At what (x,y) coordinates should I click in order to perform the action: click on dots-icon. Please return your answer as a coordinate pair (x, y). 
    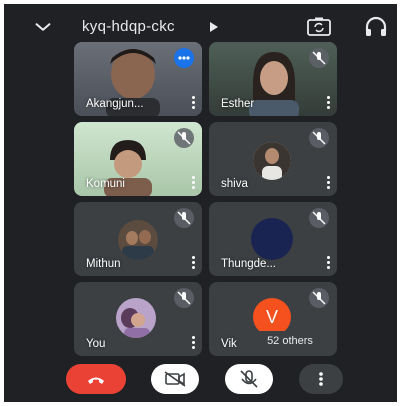
    Looking at the image, I should click on (184, 58).